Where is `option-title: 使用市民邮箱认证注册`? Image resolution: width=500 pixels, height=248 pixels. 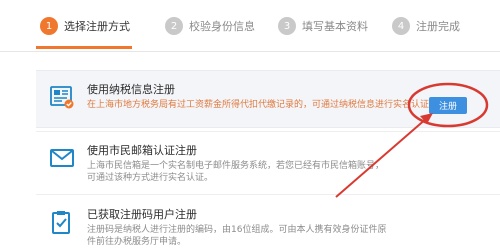
option-title: 使用市民邮箱认证注册 is located at coordinates (142, 150).